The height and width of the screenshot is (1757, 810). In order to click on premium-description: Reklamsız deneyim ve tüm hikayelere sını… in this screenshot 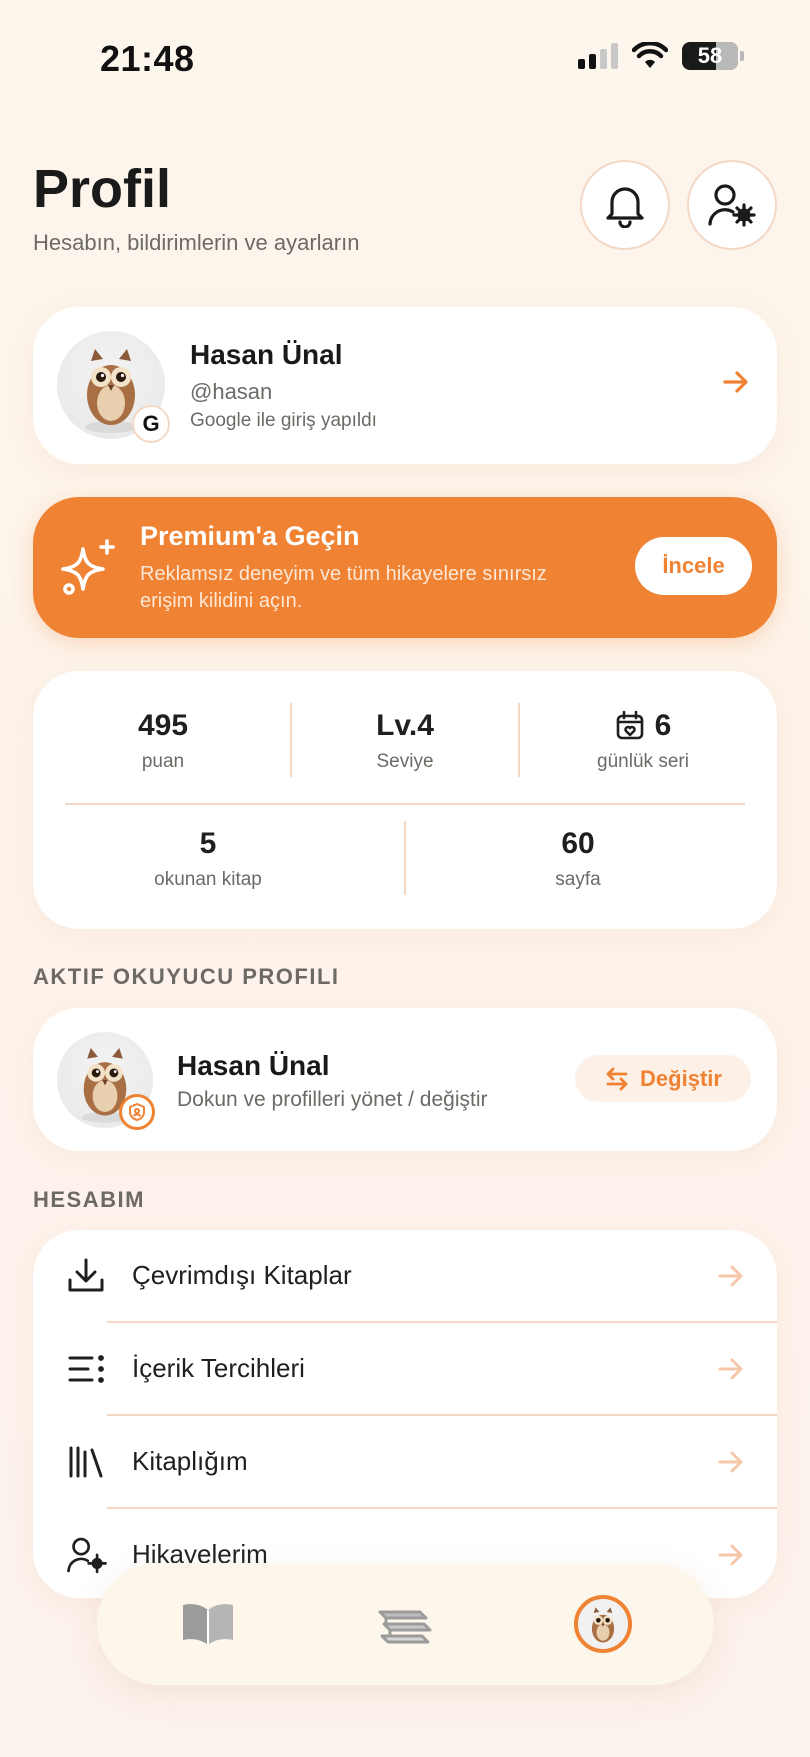, I will do `click(343, 587)`.